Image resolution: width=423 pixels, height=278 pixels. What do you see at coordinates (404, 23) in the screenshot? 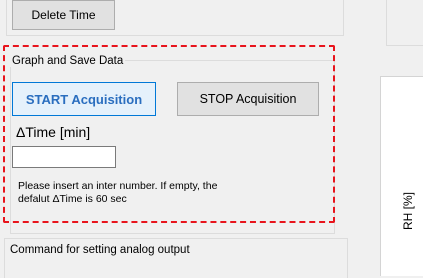
I see `right-panel-top` at bounding box center [404, 23].